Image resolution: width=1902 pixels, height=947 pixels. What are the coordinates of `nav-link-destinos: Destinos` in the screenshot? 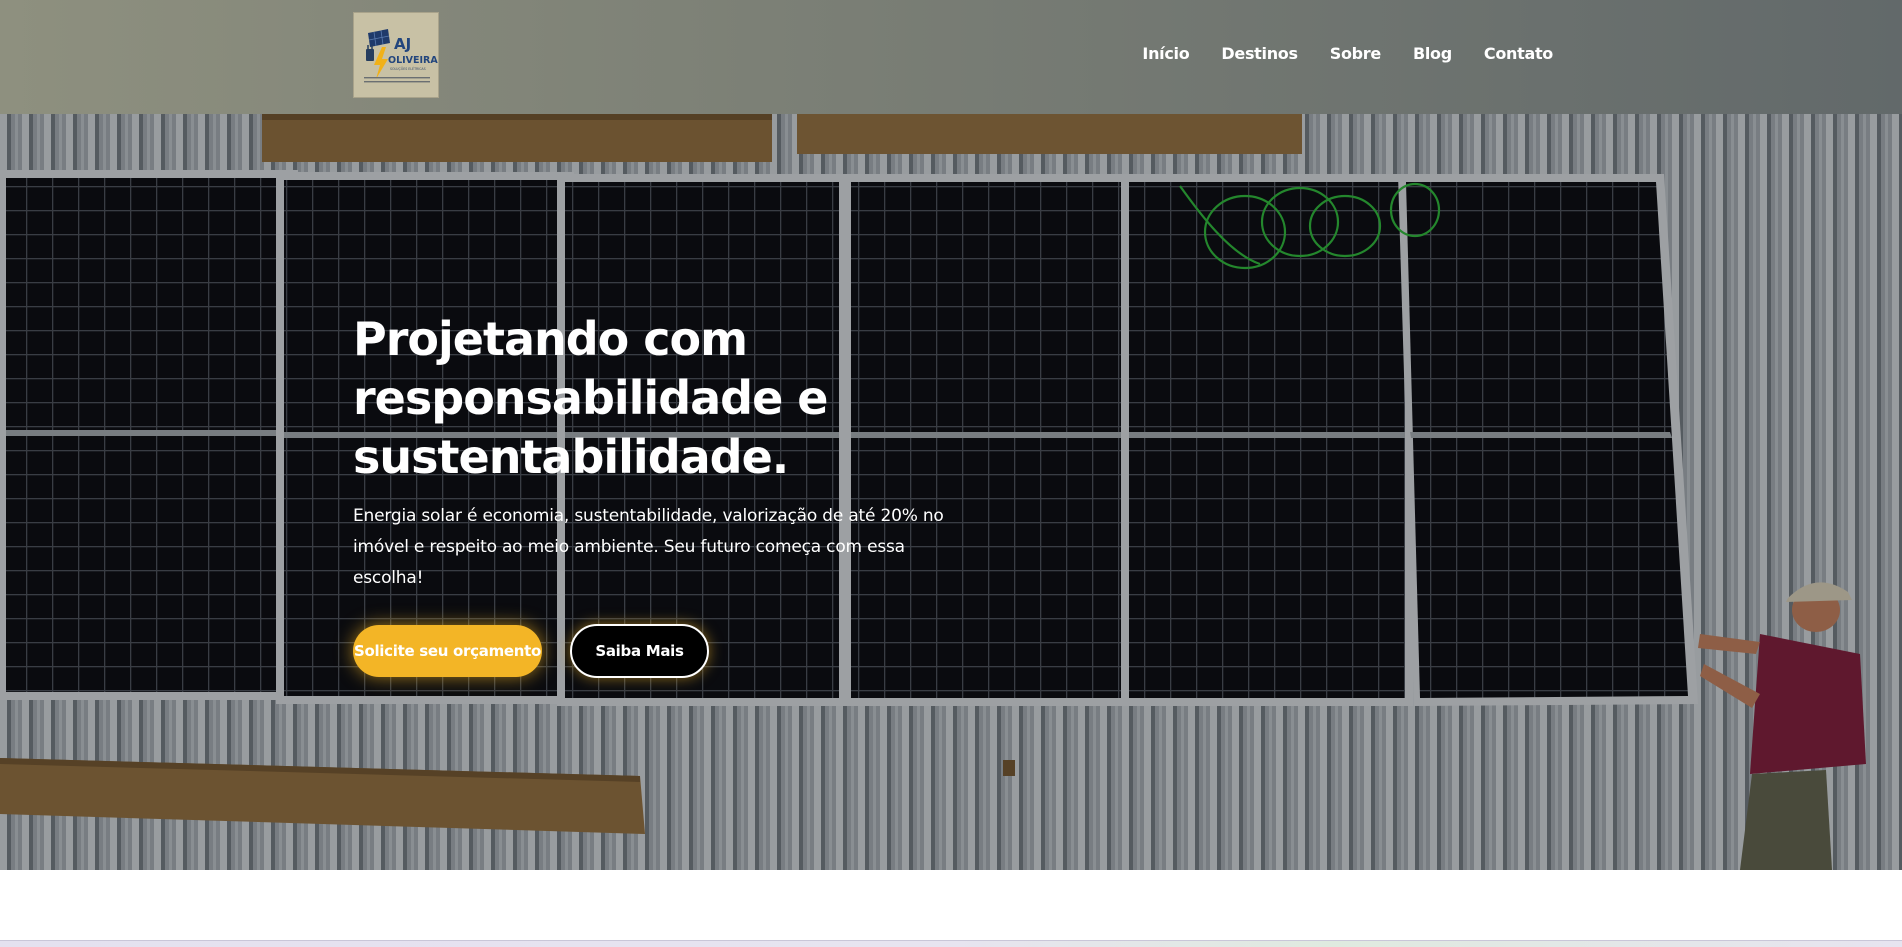 It's located at (1259, 53).